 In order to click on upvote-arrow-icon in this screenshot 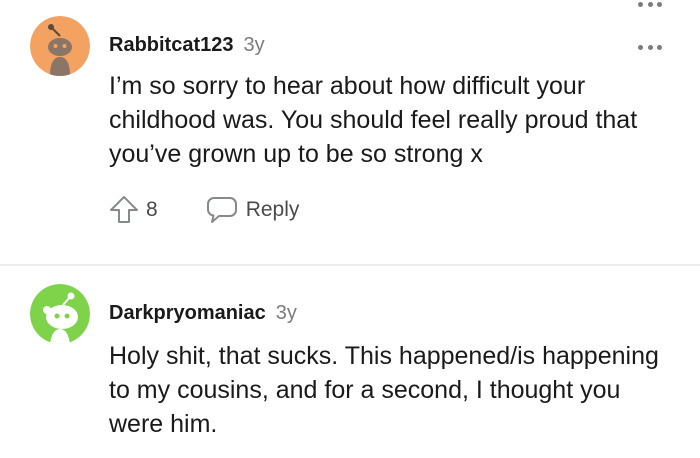, I will do `click(124, 210)`.